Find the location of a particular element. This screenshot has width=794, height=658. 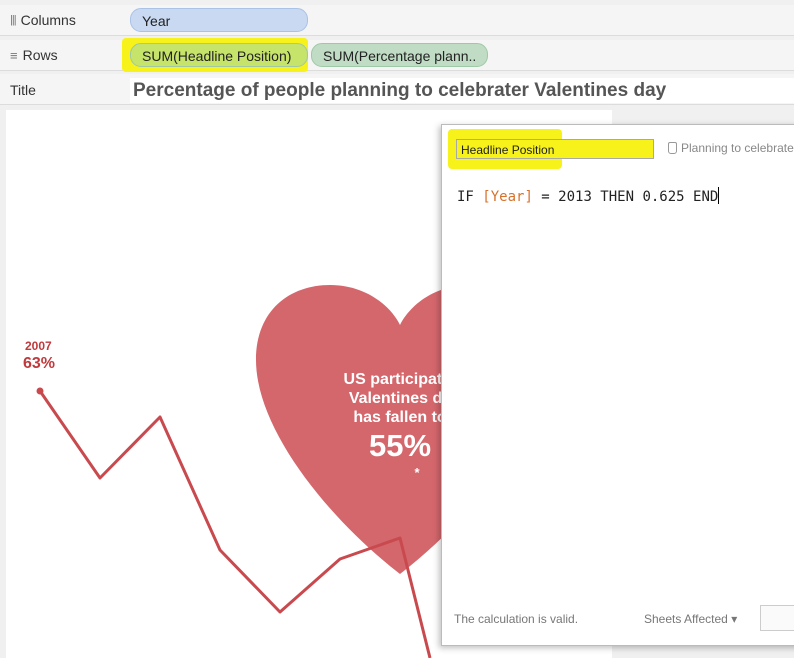

first-point-value: 63% is located at coordinates (39, 363).